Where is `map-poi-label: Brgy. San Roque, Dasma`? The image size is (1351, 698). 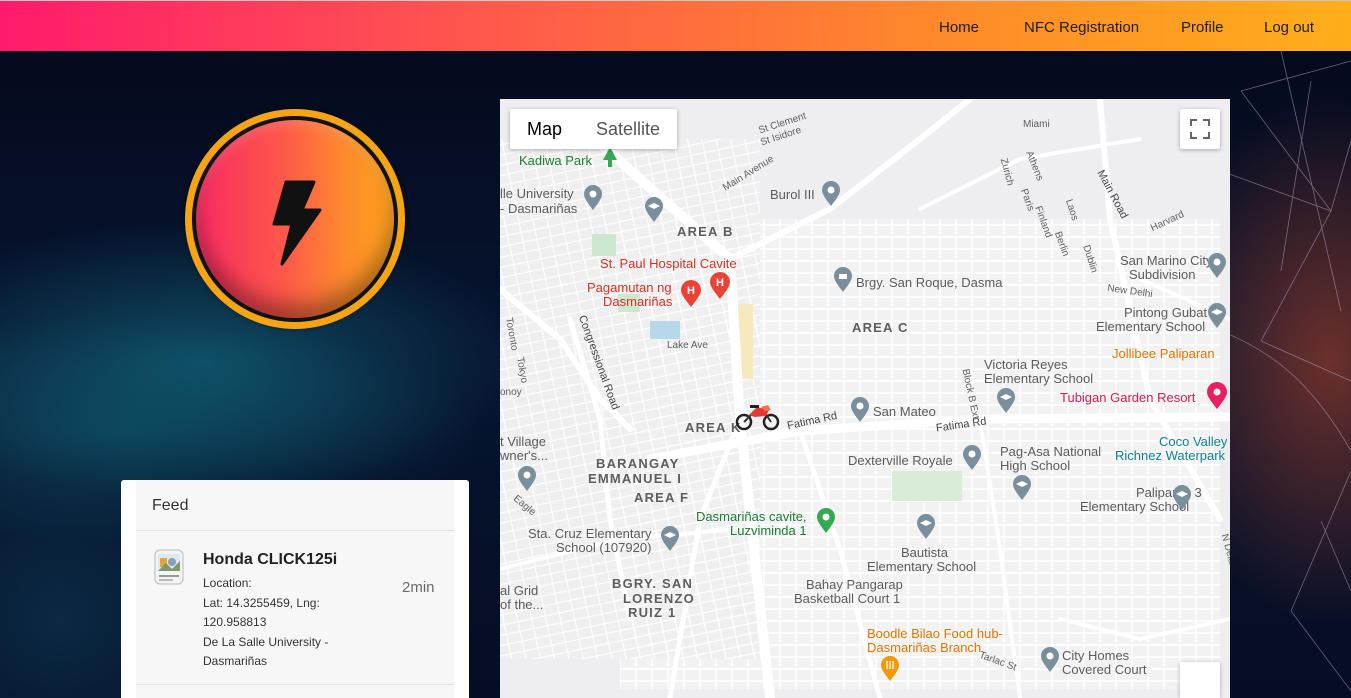 map-poi-label: Brgy. San Roque, Dasma is located at coordinates (929, 283).